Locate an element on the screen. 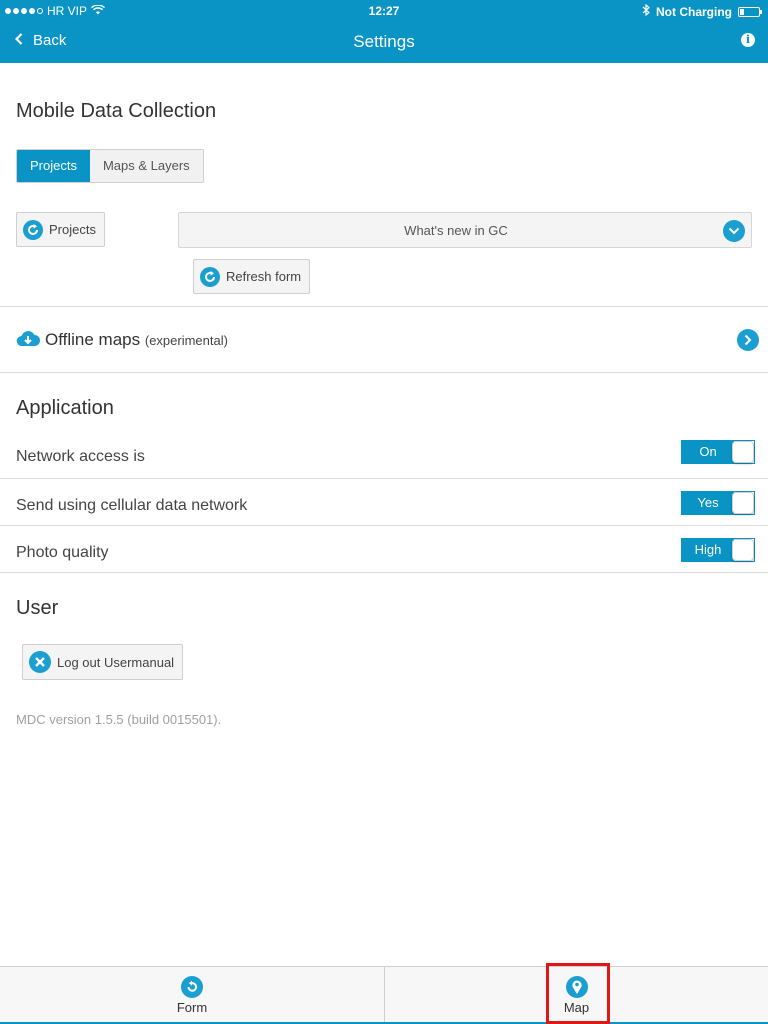 The image size is (768, 1024). tab-form: Form is located at coordinates (192, 995).